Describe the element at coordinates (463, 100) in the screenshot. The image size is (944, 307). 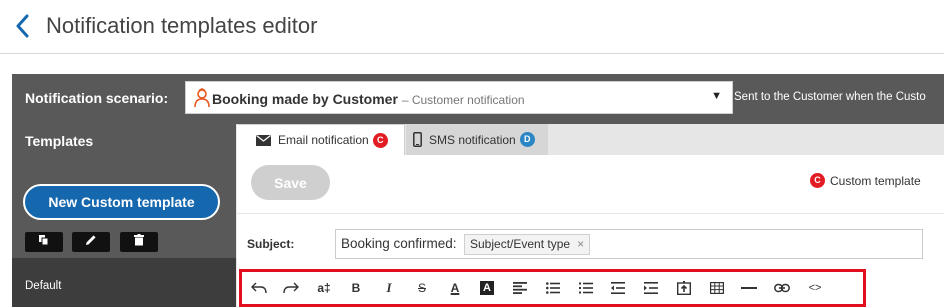
I see `scenario-subtitle: – Customer notification` at that location.